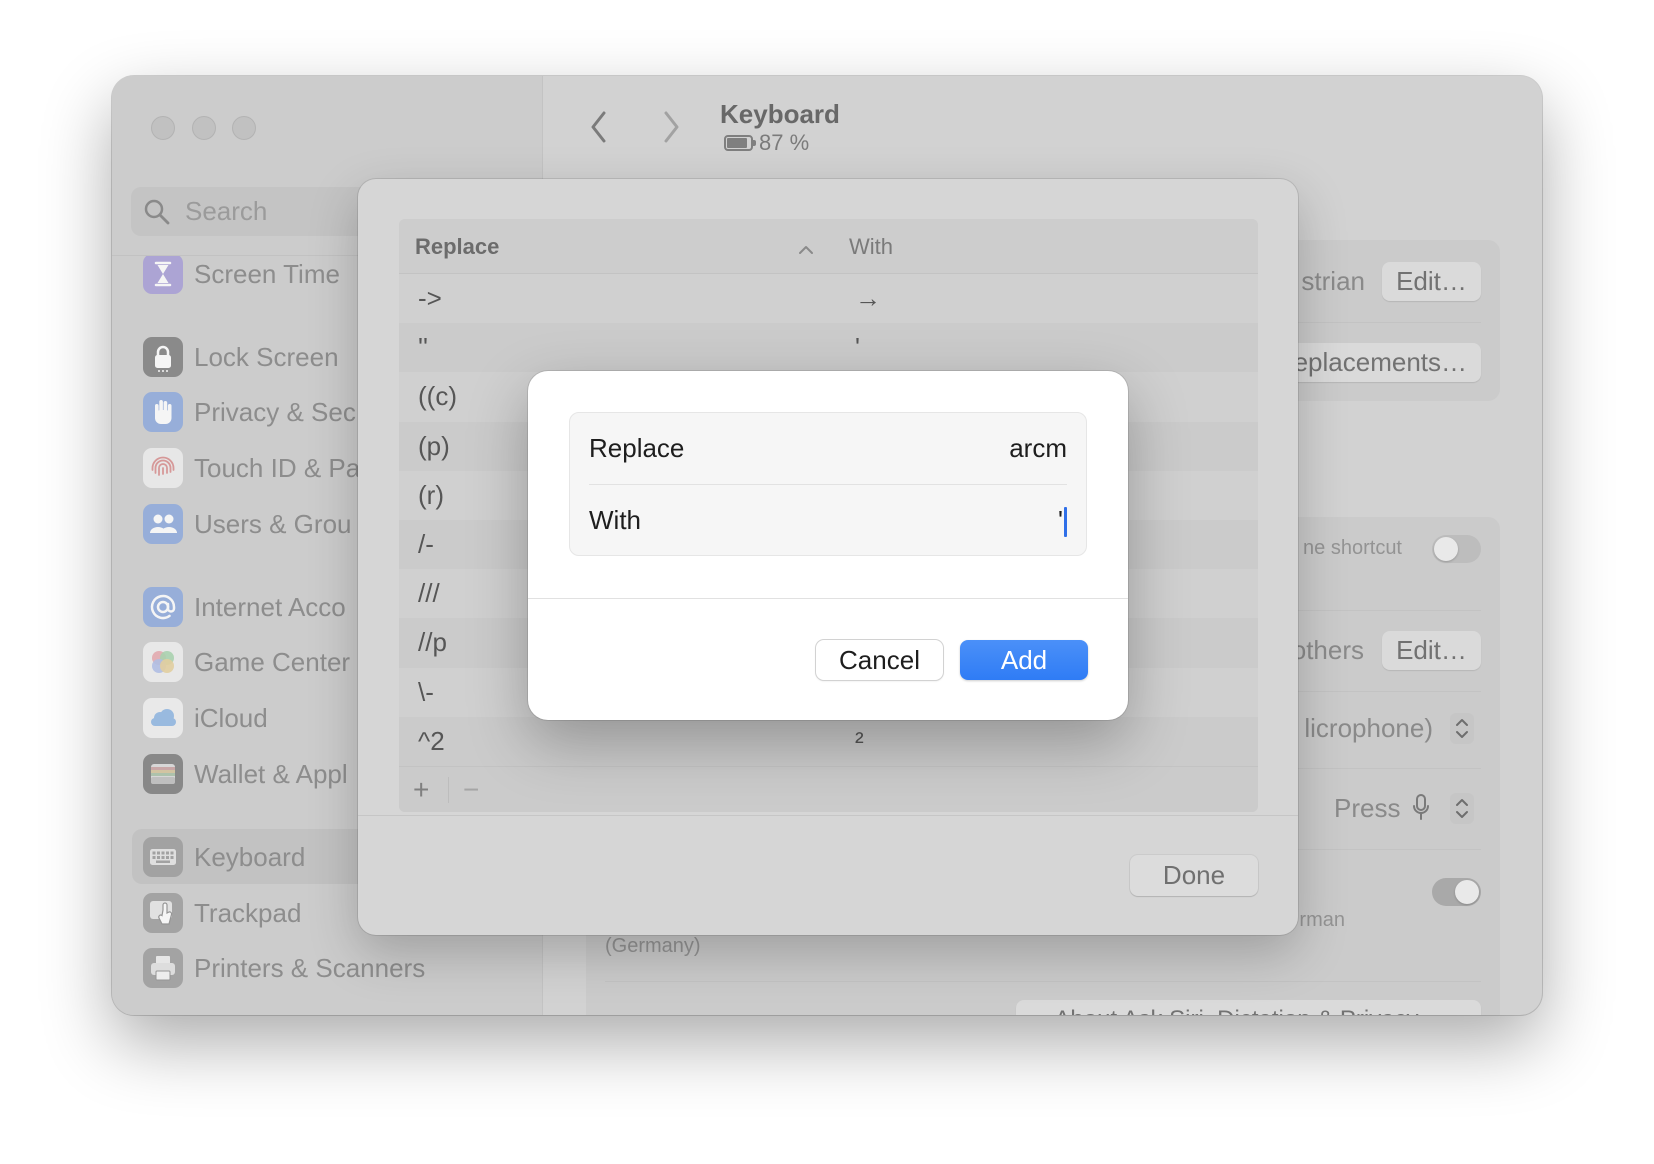 The height and width of the screenshot is (1164, 1654). Describe the element at coordinates (857, 347) in the screenshot. I see `with-cell: '` at that location.